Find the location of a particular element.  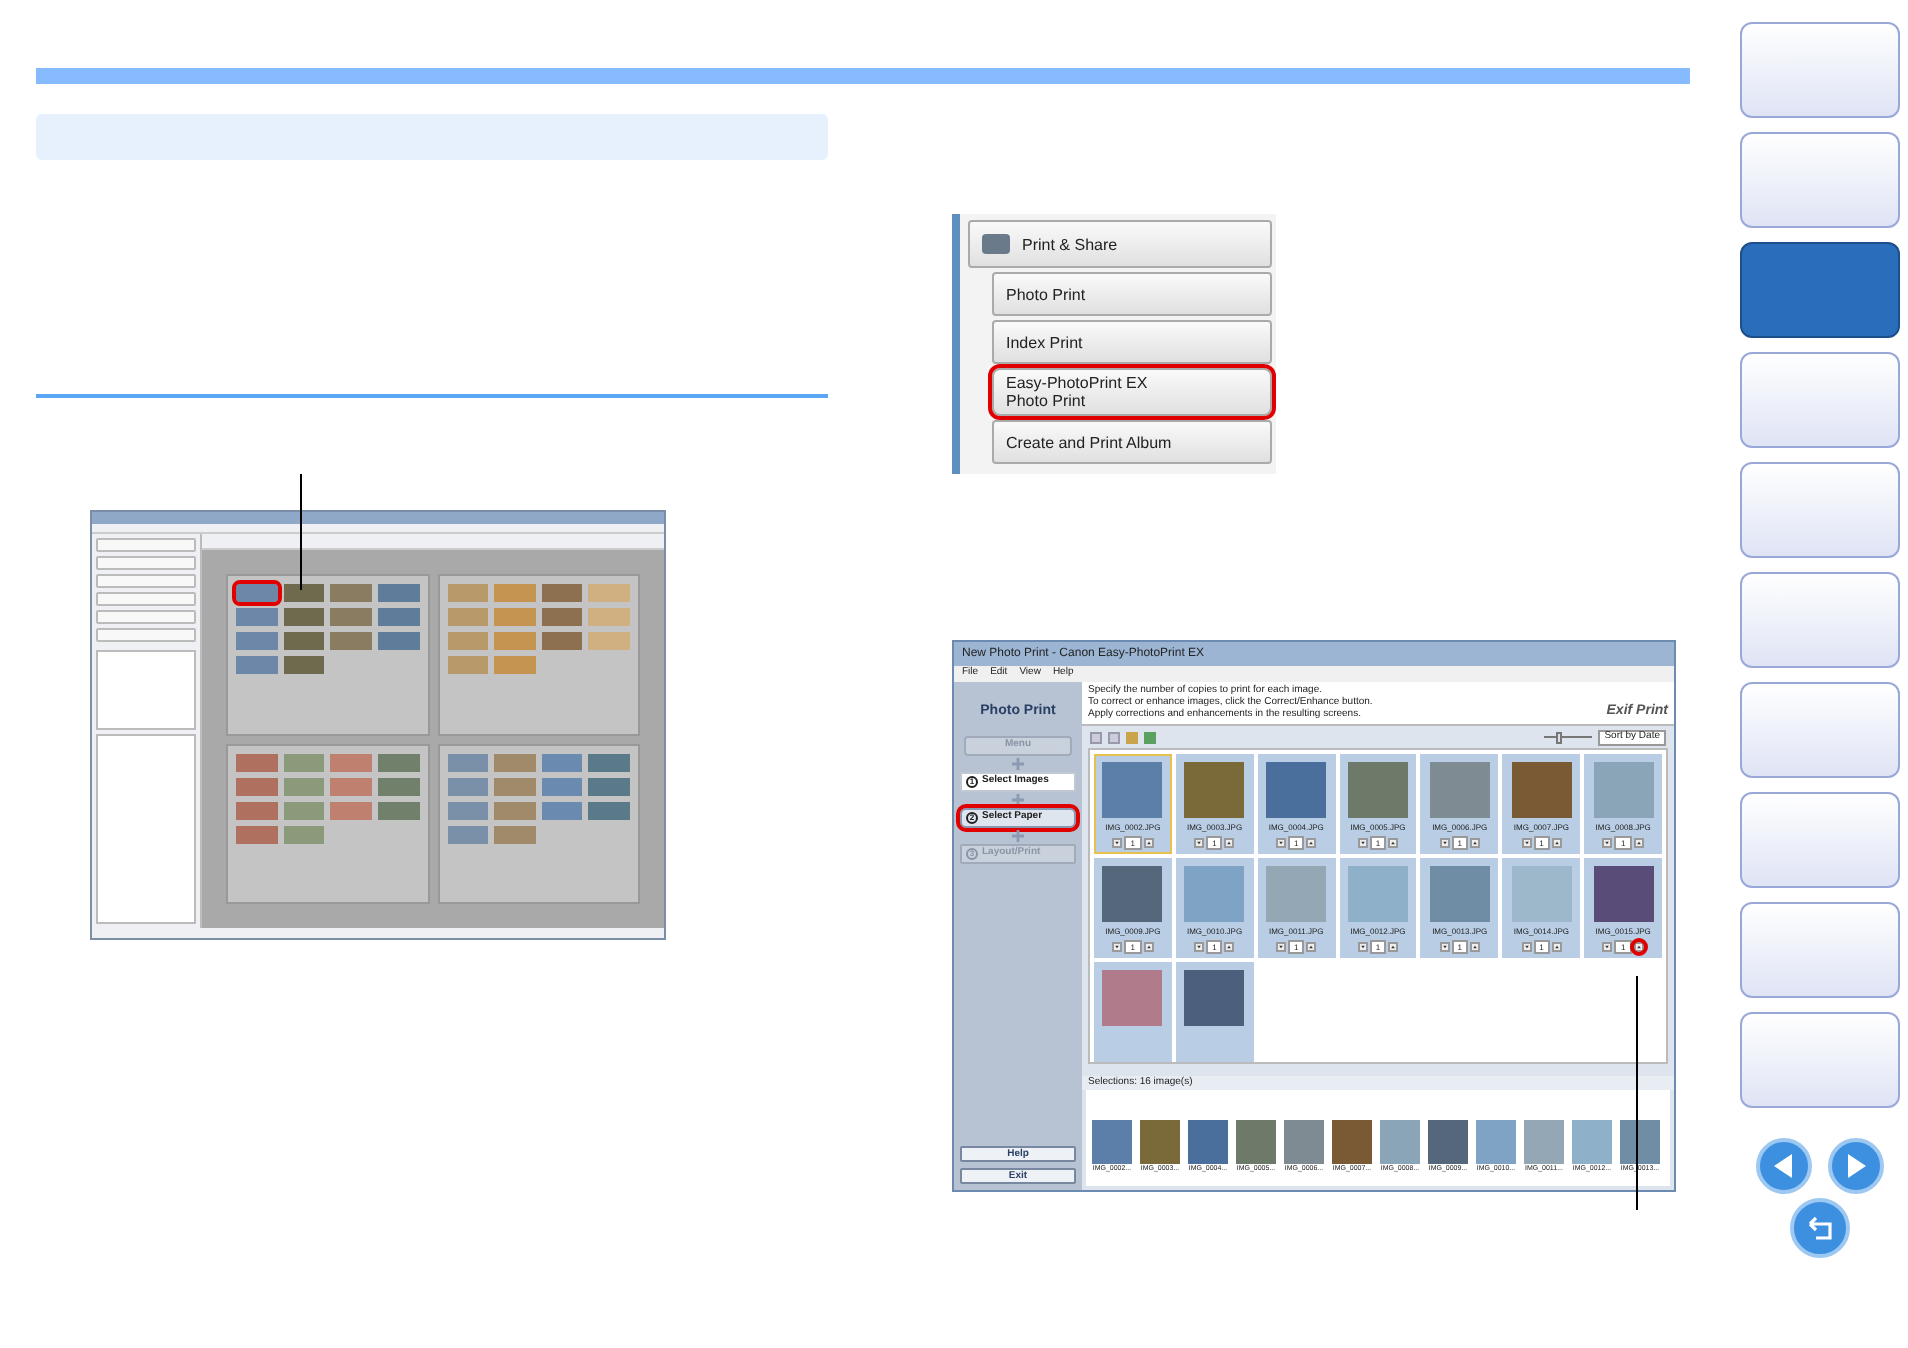

right-arrow-icon is located at coordinates (1856, 1166).